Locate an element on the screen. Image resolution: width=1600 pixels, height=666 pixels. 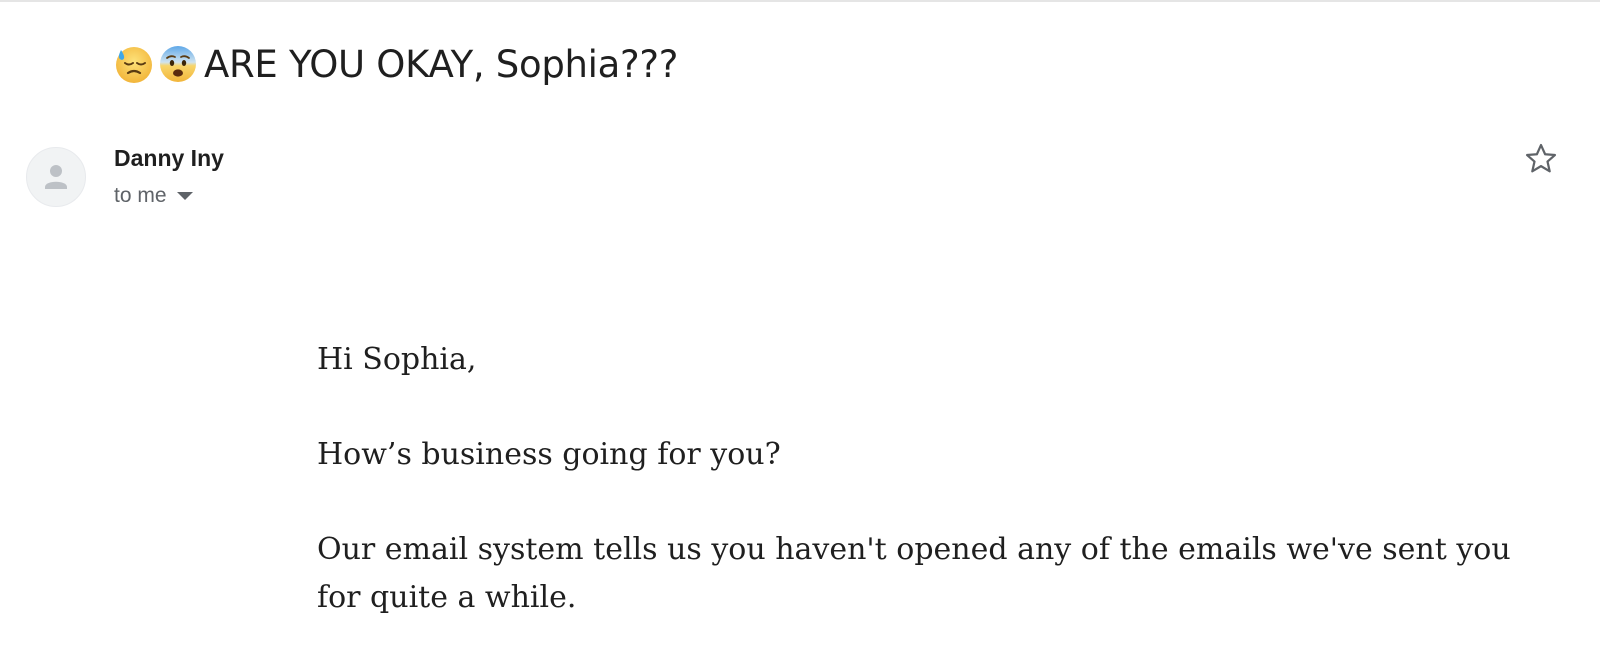
email-subject: ARE YOU OKAY, Sophia??? is located at coordinates (396, 64).